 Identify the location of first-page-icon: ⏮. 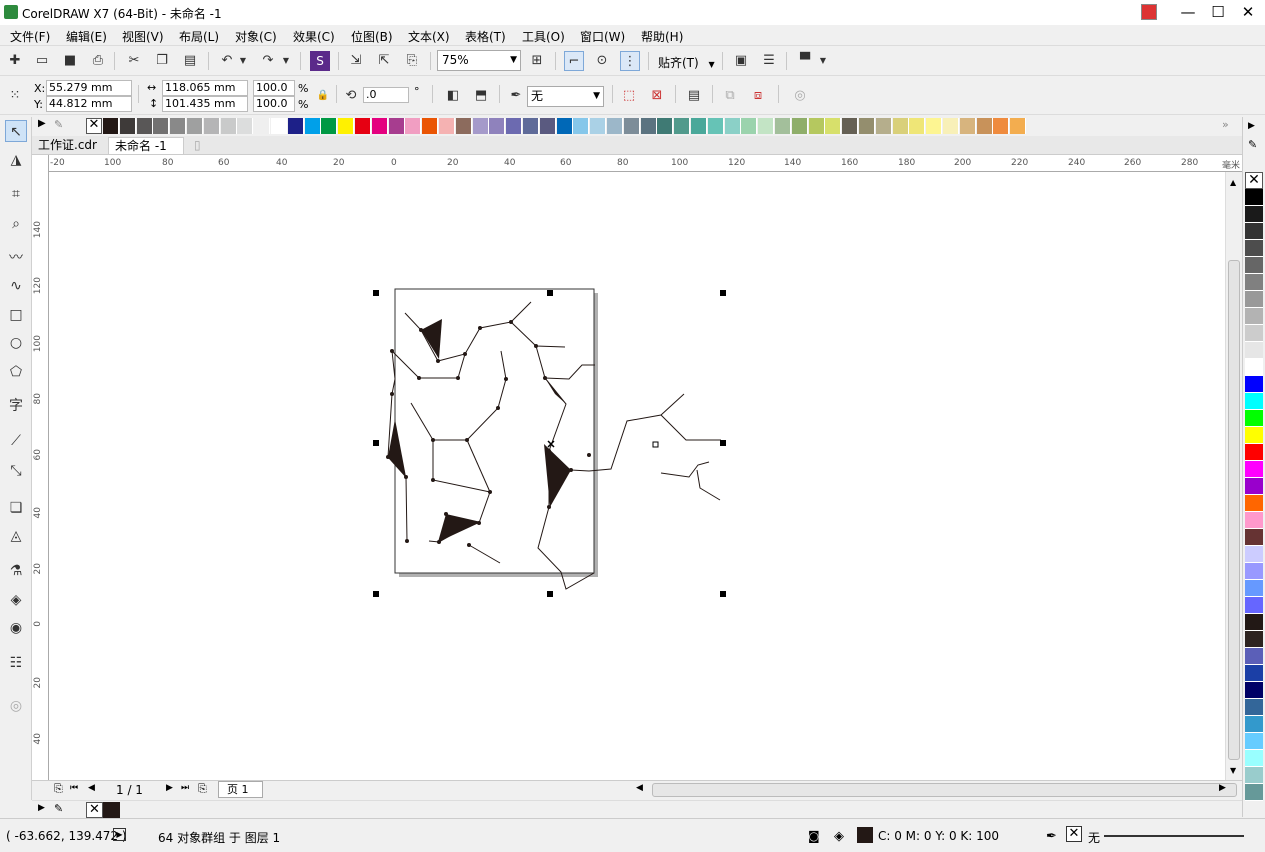
(74, 788).